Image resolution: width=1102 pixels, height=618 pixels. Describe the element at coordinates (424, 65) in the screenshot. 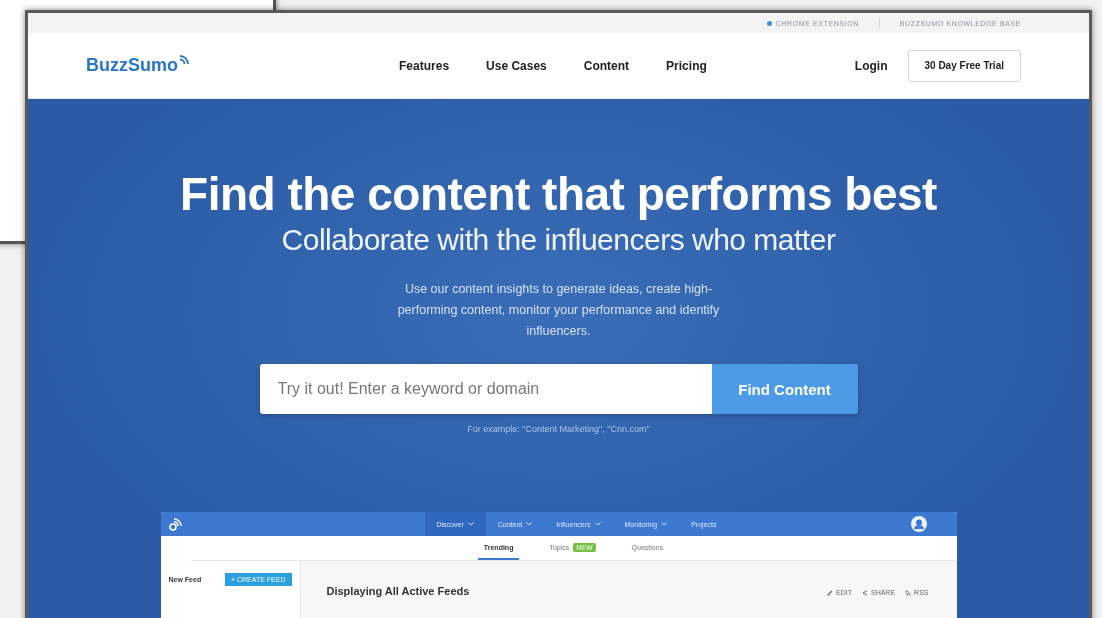

I see `nav-link: Features` at that location.